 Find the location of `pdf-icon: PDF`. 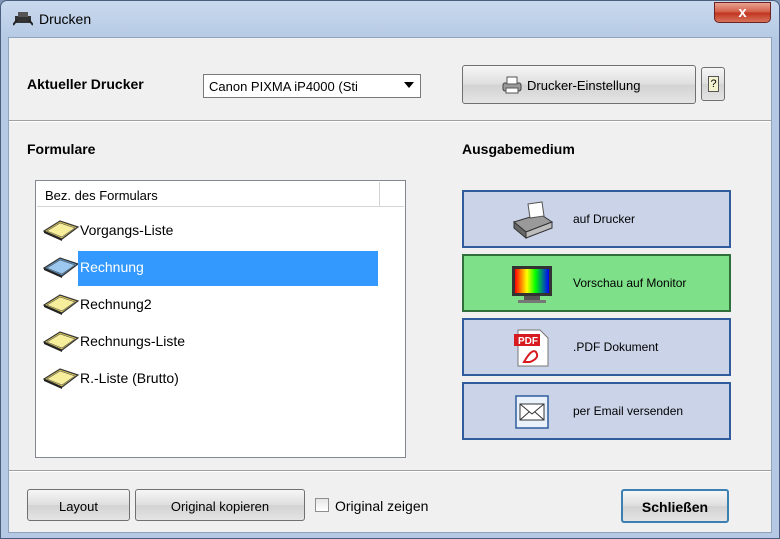

pdf-icon: PDF is located at coordinates (532, 348).